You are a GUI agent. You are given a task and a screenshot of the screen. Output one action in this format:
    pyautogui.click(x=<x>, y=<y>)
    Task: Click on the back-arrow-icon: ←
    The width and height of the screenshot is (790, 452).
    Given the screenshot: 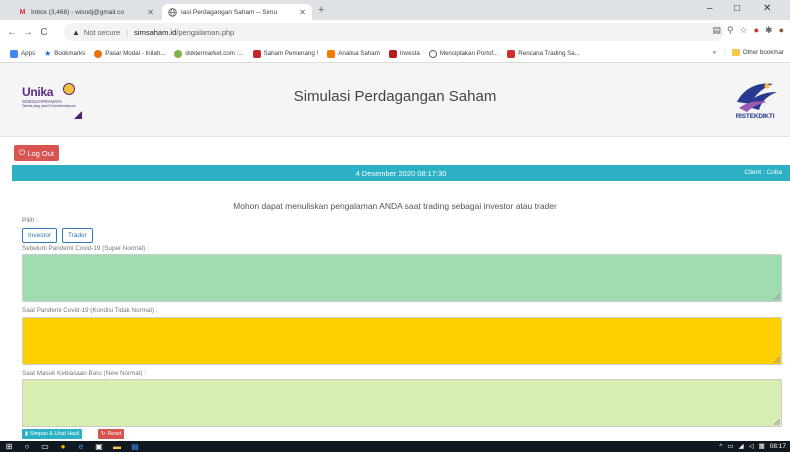 What is the action you would take?
    pyautogui.click(x=12, y=32)
    